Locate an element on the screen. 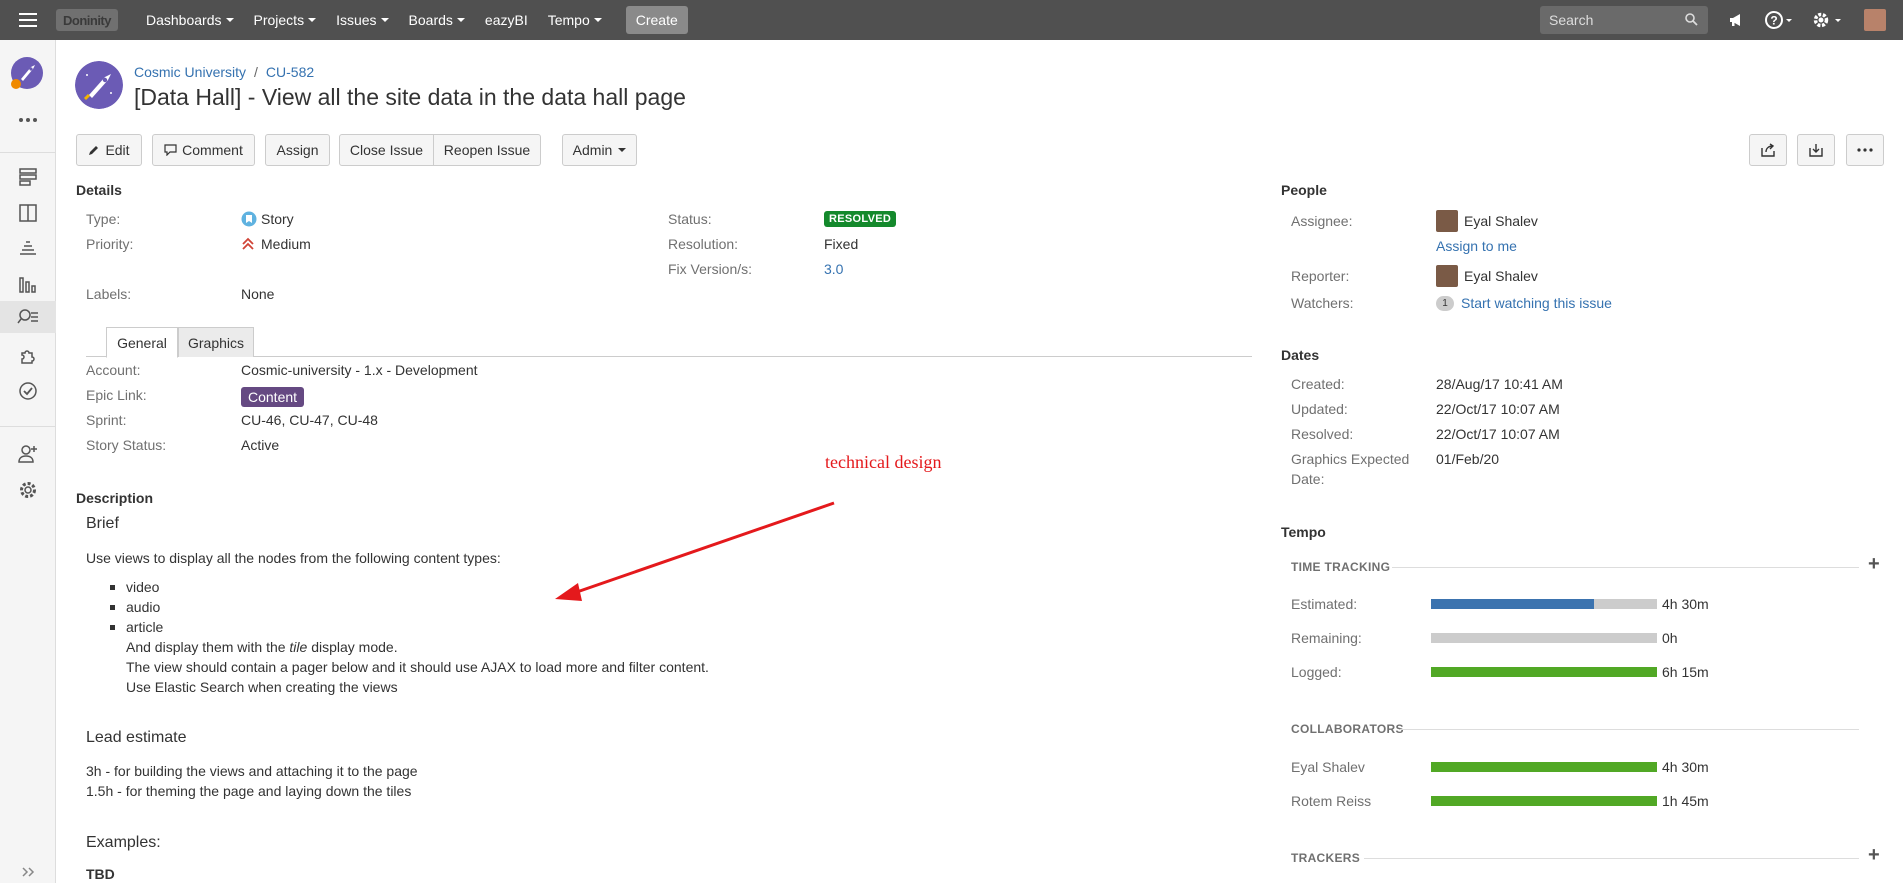 The width and height of the screenshot is (1903, 883). estimated-value: 4h 30m is located at coordinates (1685, 604).